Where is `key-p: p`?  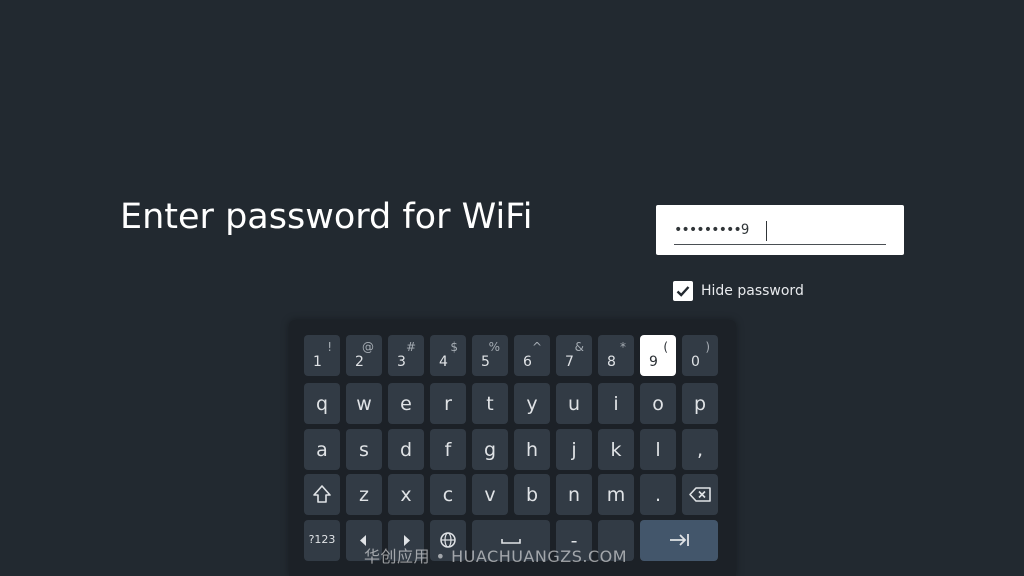
key-p: p is located at coordinates (700, 403).